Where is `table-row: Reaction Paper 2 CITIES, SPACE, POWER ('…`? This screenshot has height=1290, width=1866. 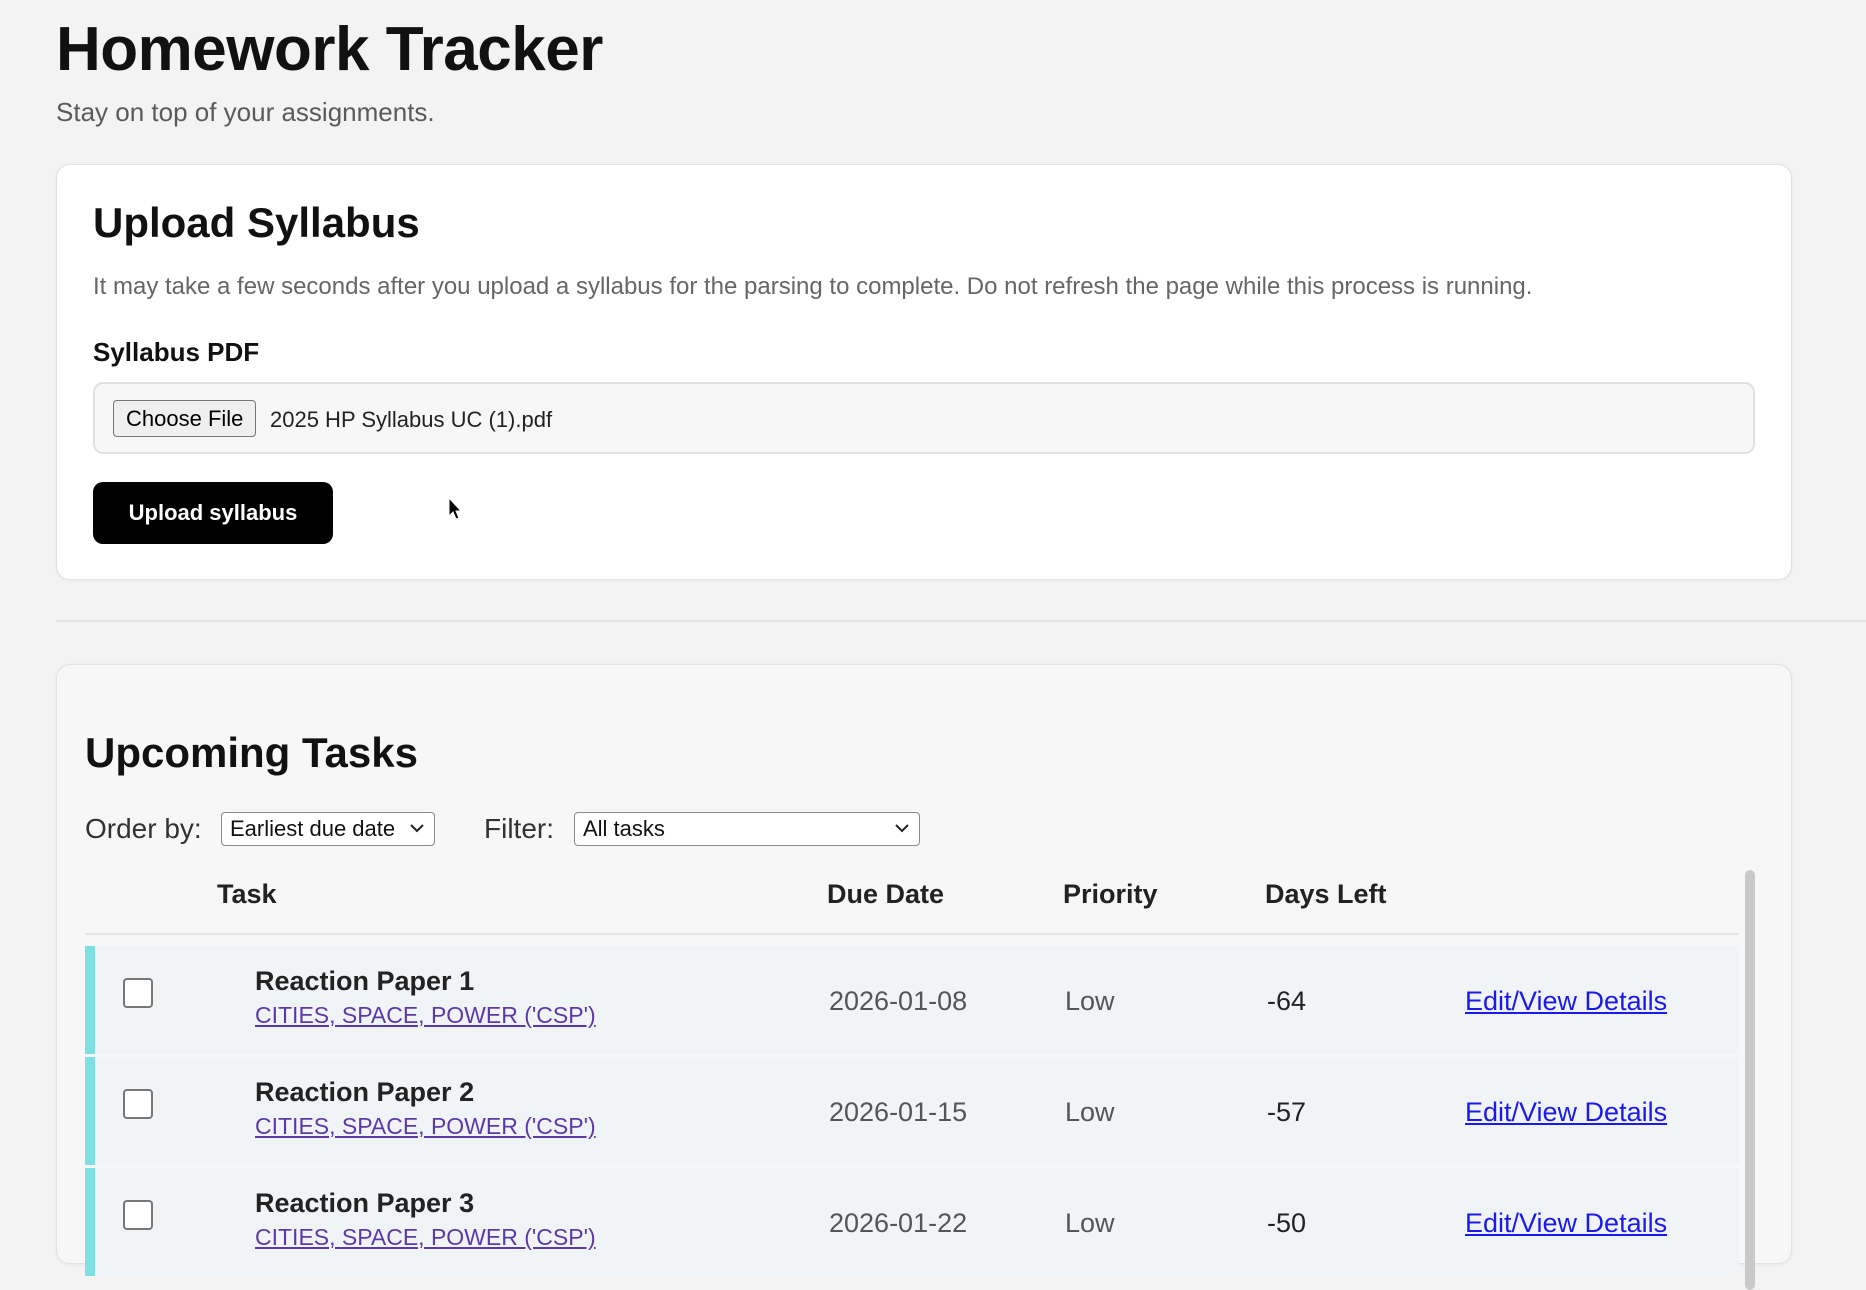 table-row: Reaction Paper 2 CITIES, SPACE, POWER ('… is located at coordinates (912, 1111).